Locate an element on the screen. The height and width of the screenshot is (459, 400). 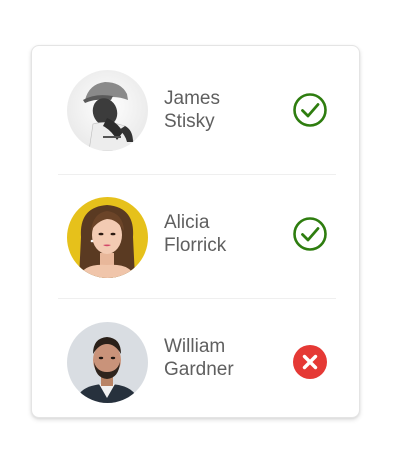
user-first-name: James is located at coordinates (192, 98).